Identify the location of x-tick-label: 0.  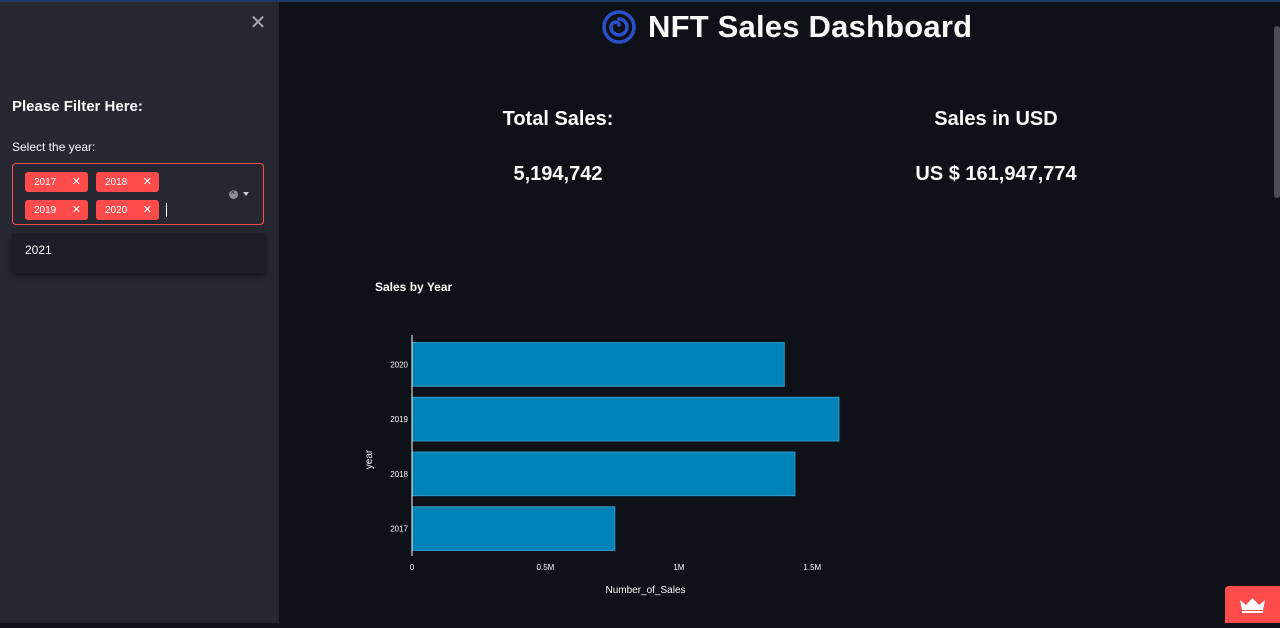
(412, 567).